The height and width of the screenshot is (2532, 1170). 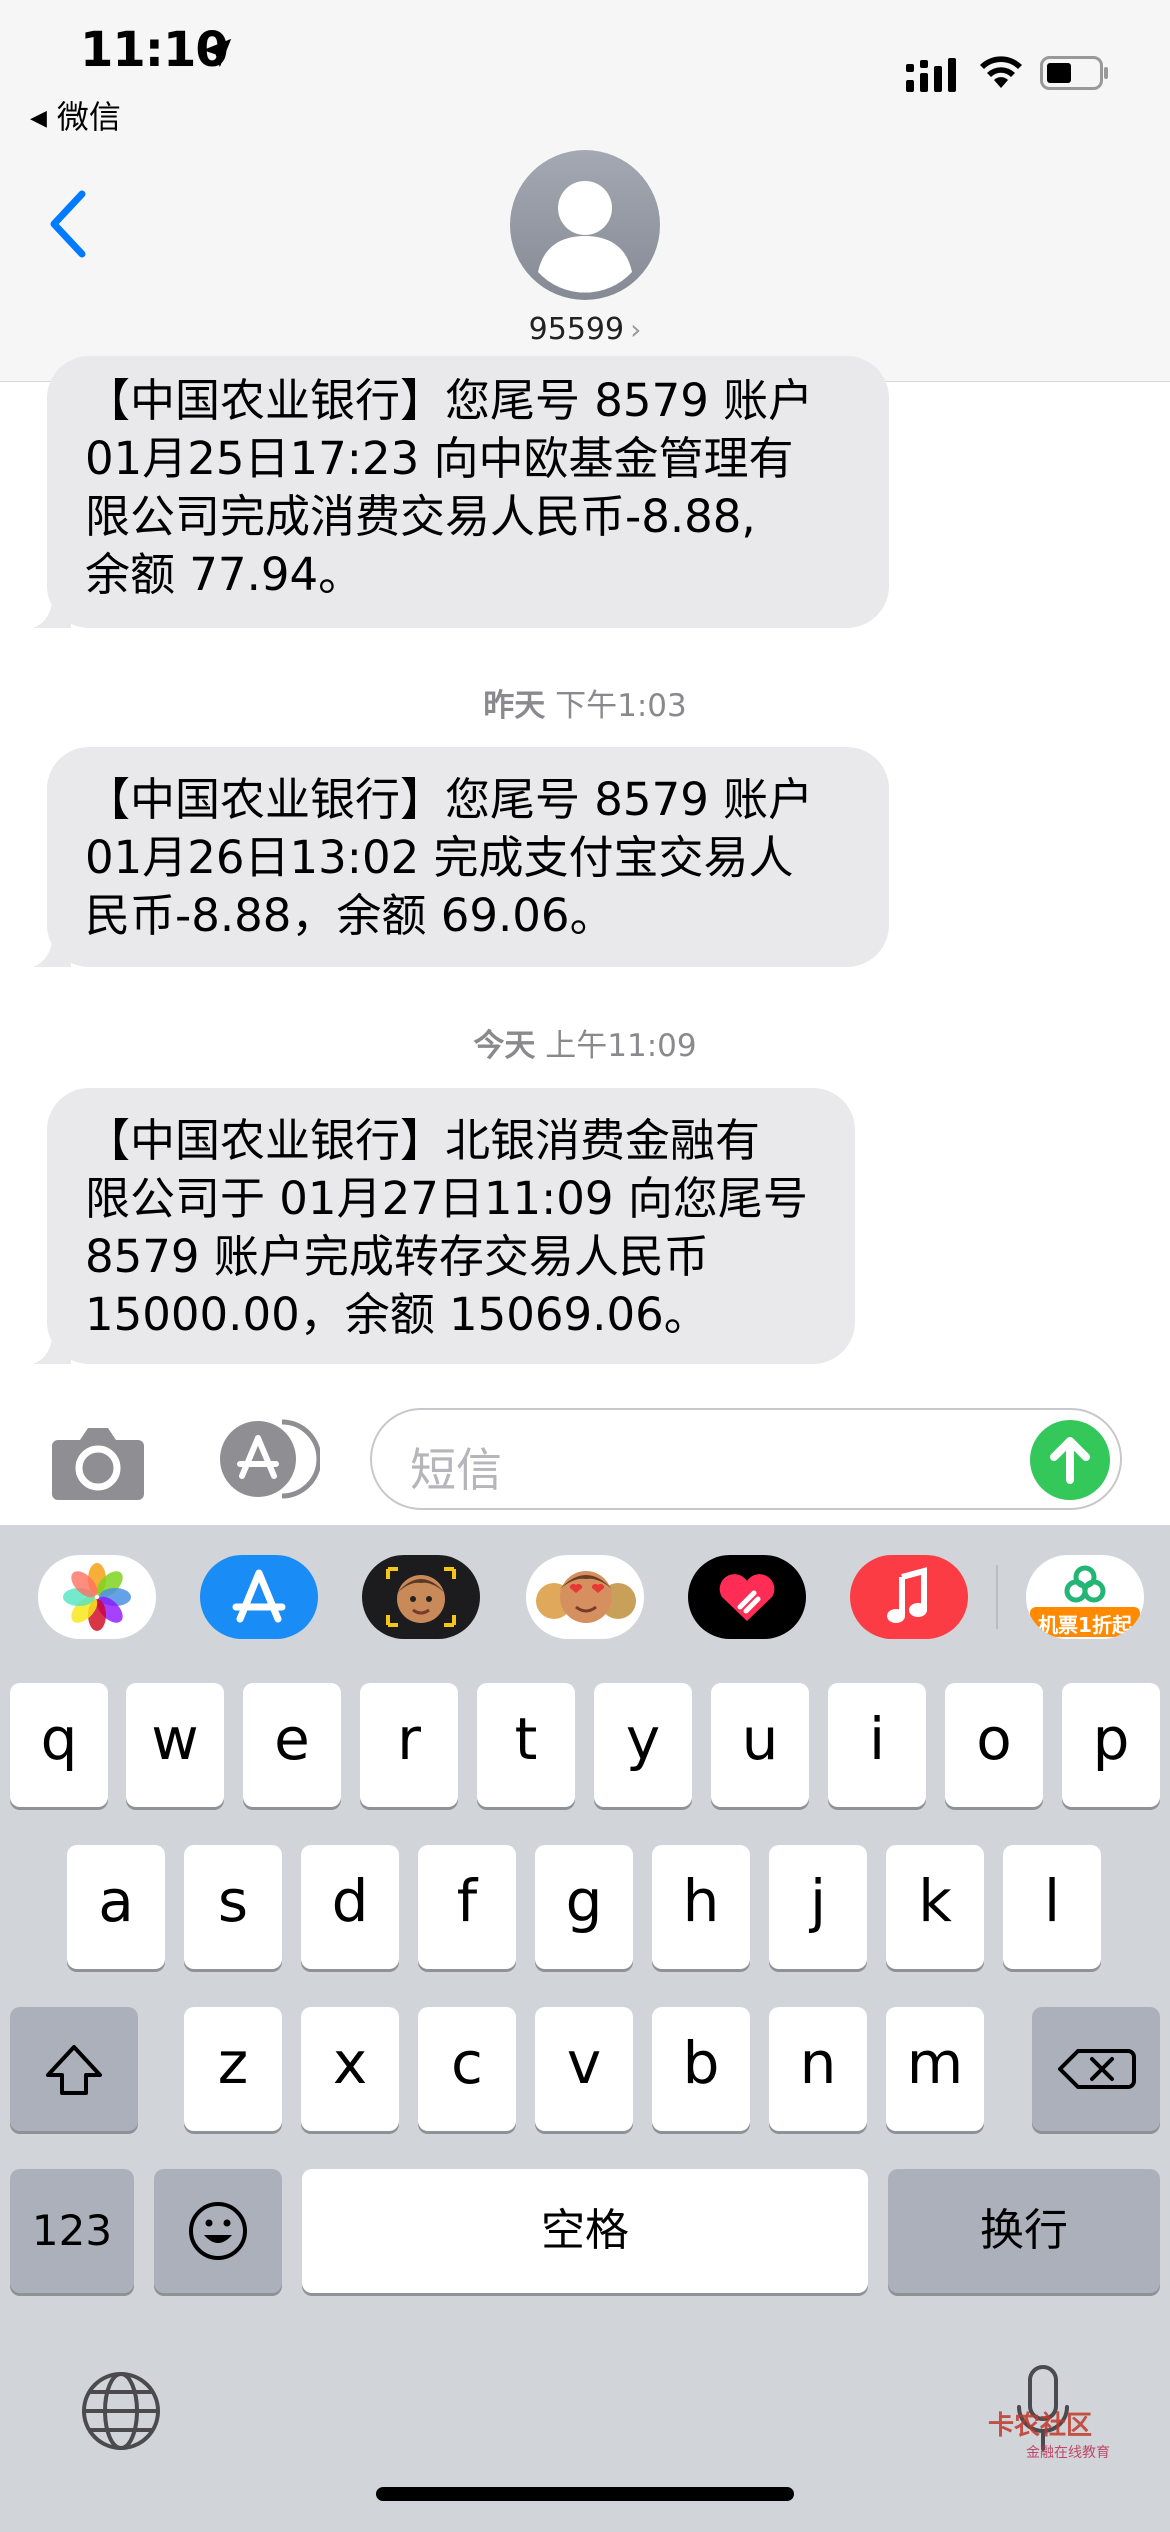 I want to click on imessage-app-strip: 机票1折起, so click(x=585, y=1589).